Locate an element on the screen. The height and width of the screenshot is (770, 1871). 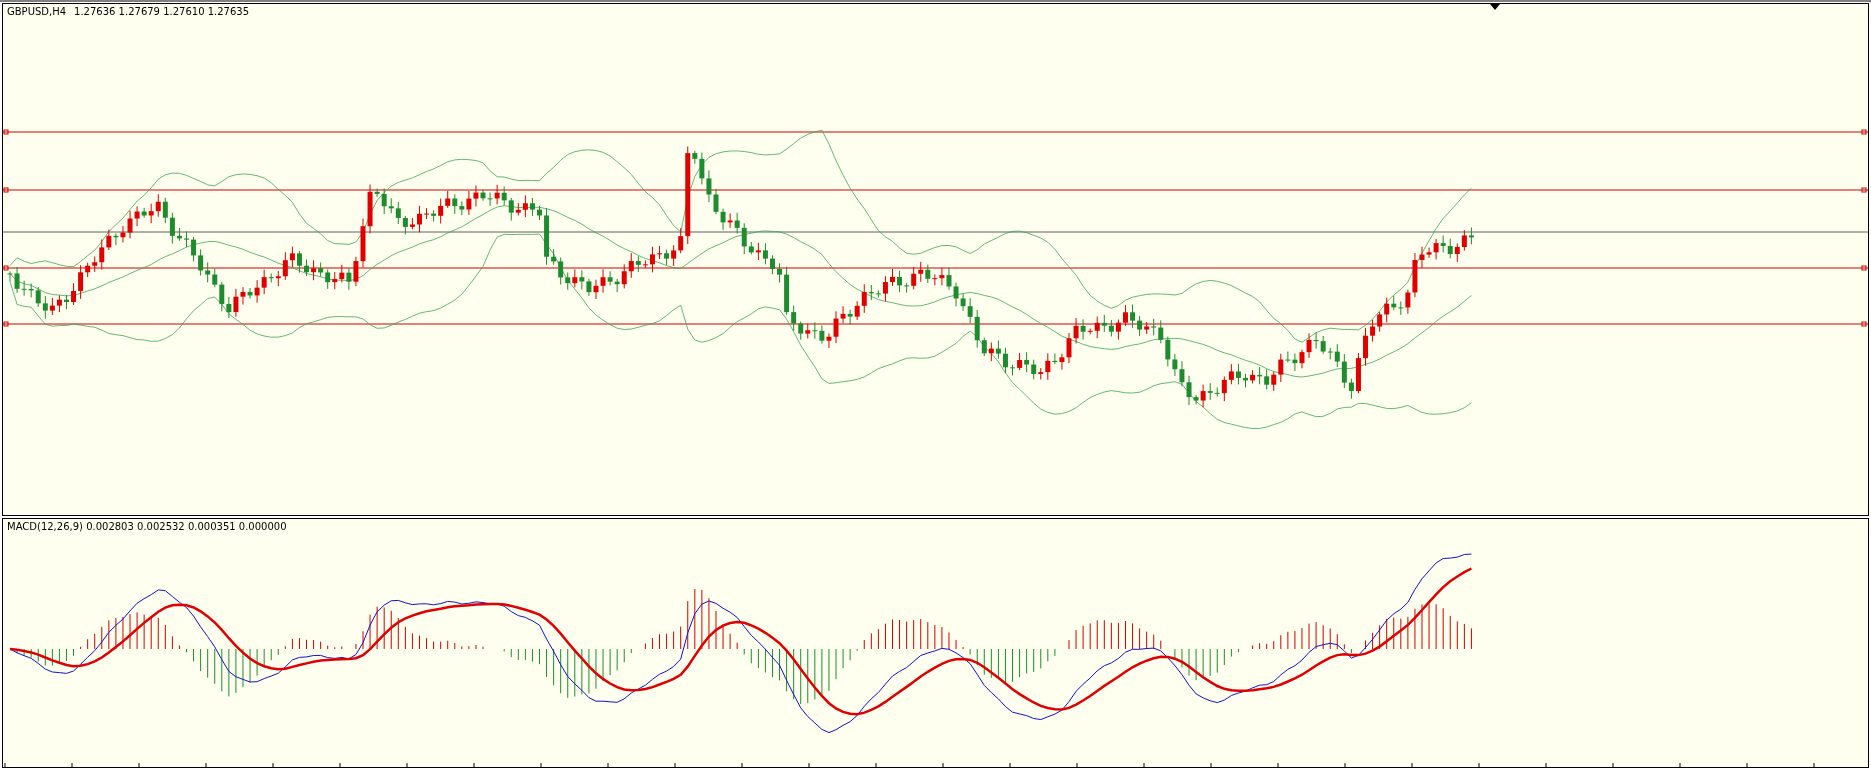
symbol-label: GBPUSD,H4 is located at coordinates (37, 11).